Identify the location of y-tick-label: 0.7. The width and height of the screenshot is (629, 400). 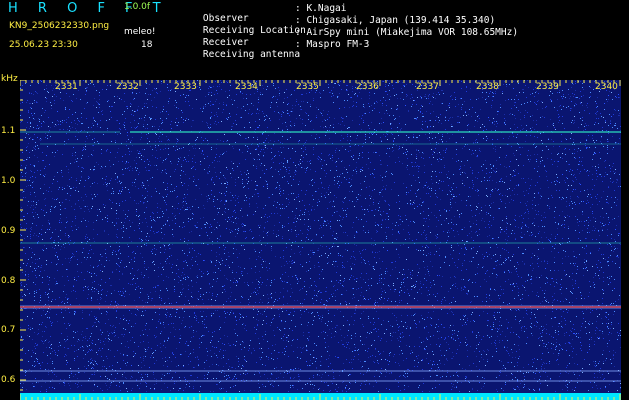
(8, 330).